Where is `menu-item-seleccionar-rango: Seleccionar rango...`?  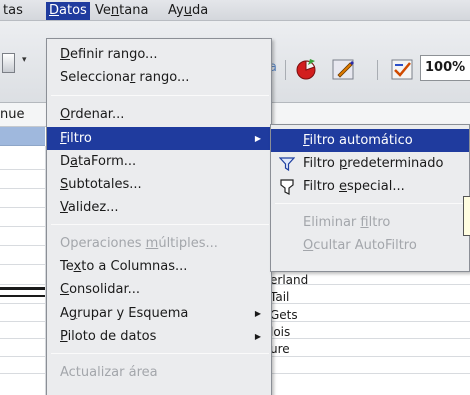 menu-item-seleccionar-rango: Seleccionar rango... is located at coordinates (159, 77).